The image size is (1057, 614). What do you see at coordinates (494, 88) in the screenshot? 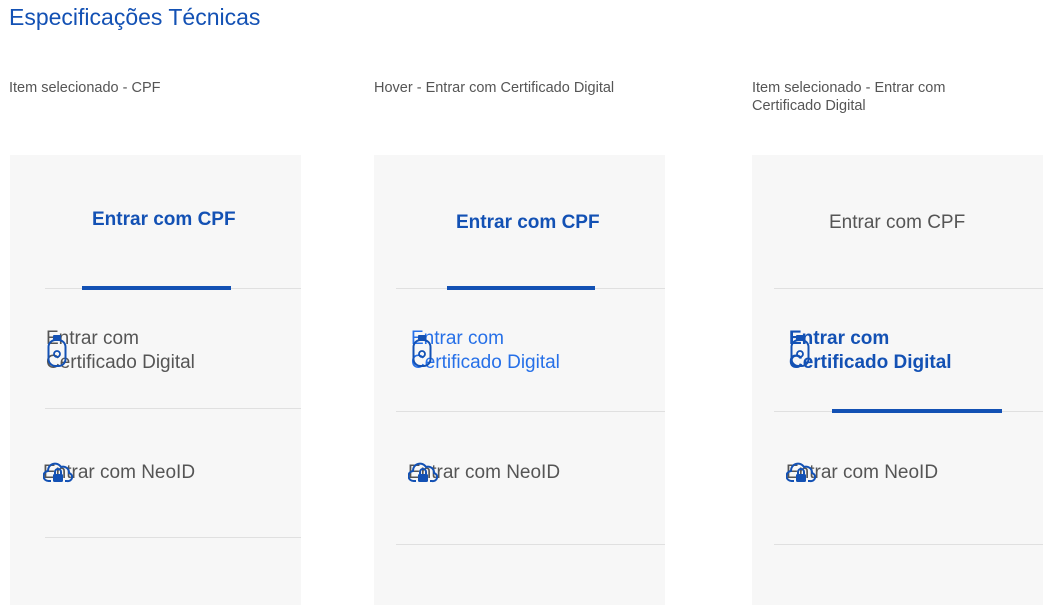
I see `caption-state-2: Hover - Entrar com Certificado Digital` at bounding box center [494, 88].